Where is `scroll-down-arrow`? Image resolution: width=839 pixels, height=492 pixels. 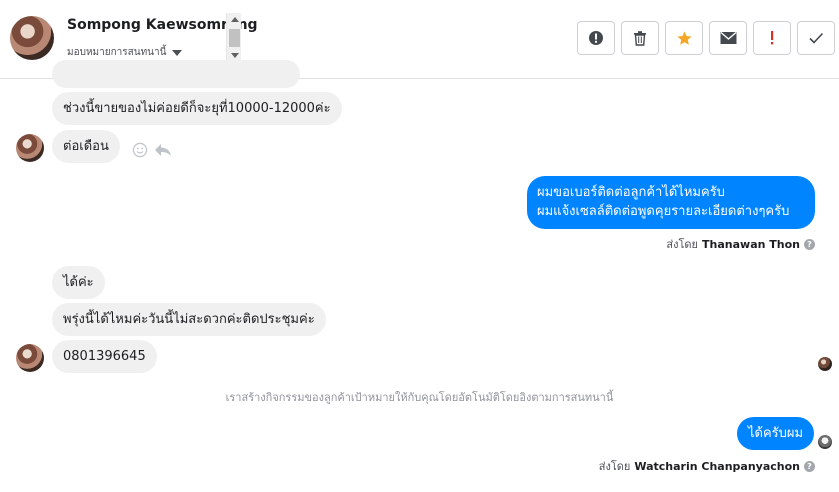 scroll-down-arrow is located at coordinates (235, 55).